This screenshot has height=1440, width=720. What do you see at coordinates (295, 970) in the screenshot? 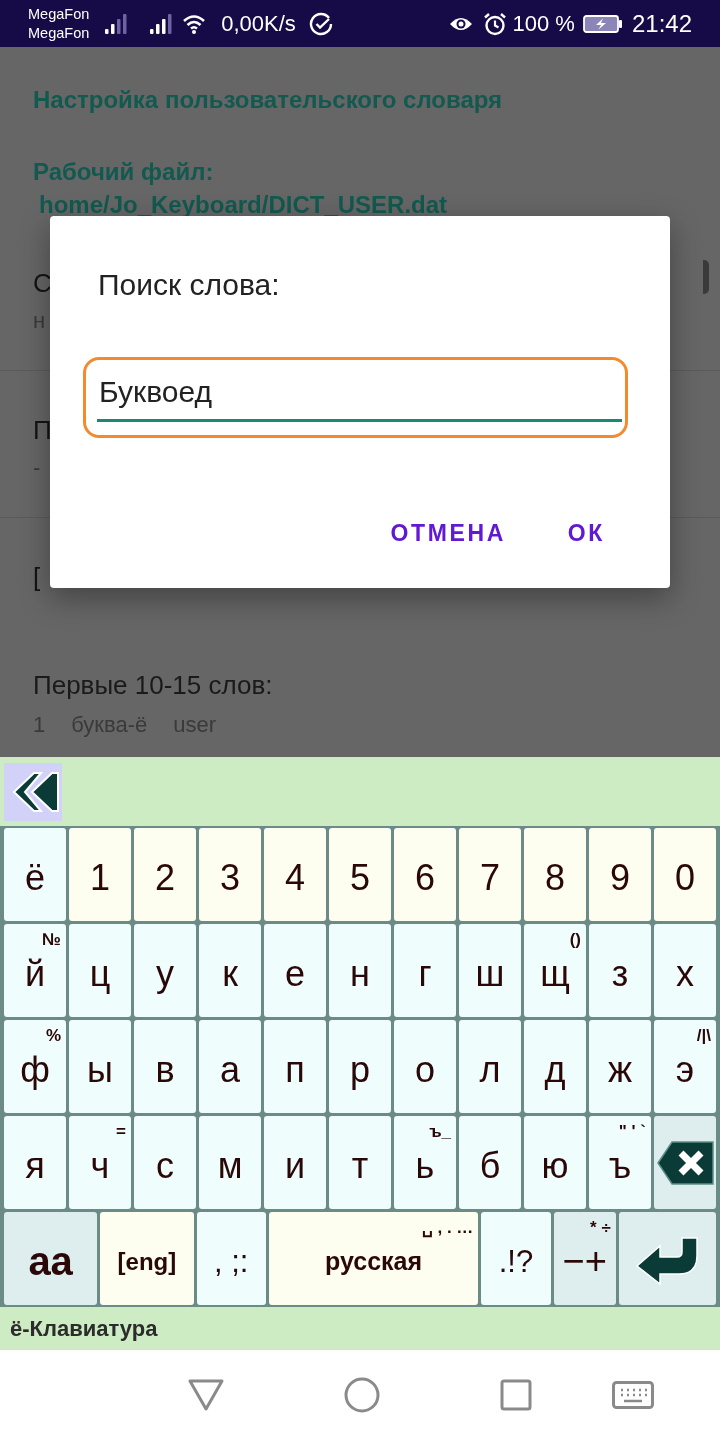
I see `letter-key: е` at bounding box center [295, 970].